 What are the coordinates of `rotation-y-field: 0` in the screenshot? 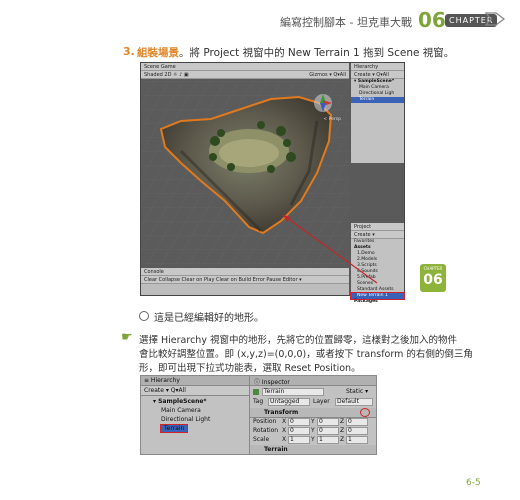 It's located at (321, 430).